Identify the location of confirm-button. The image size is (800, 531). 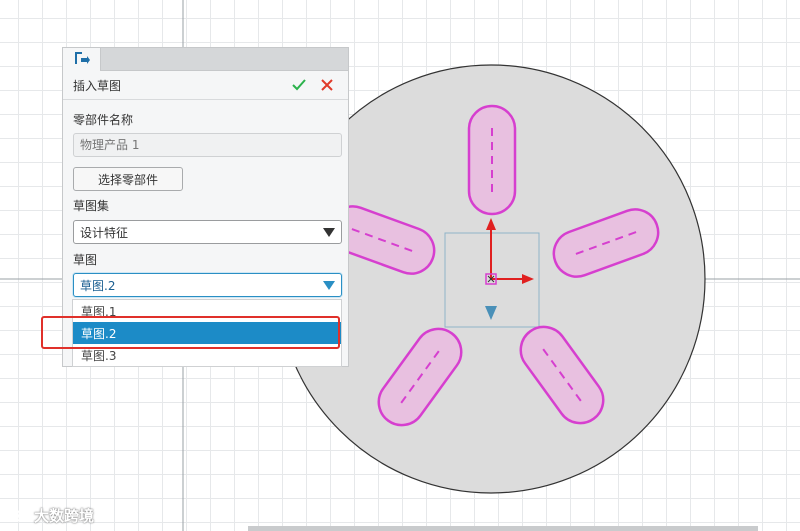
(299, 85).